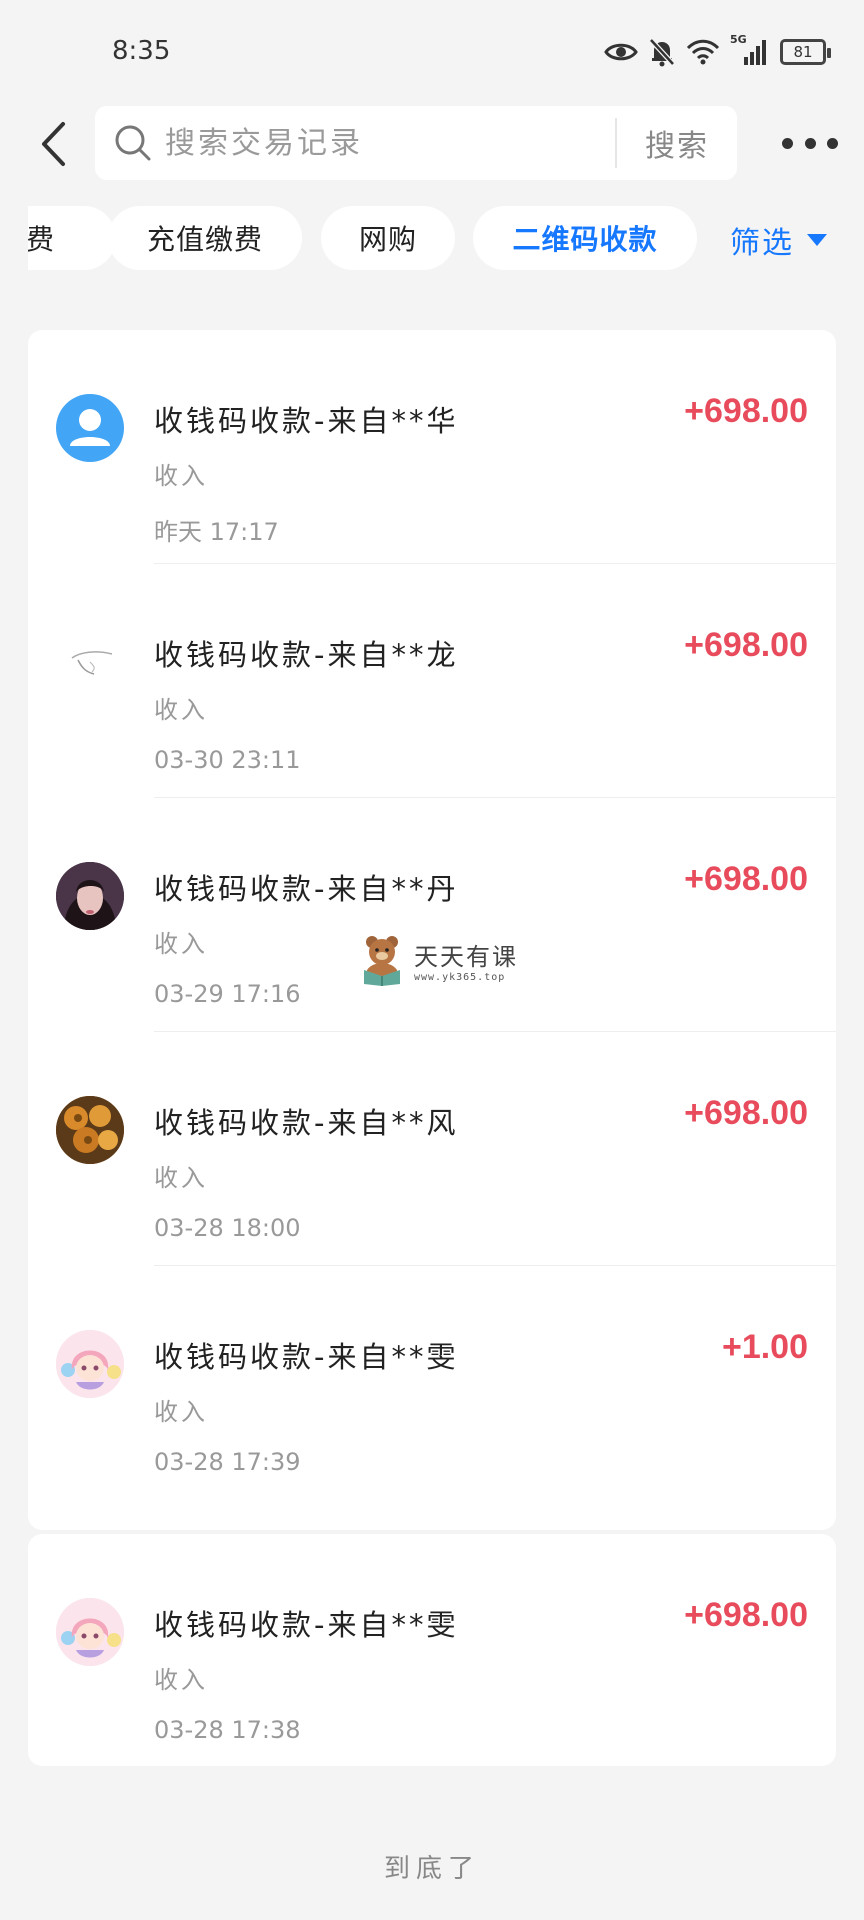 The width and height of the screenshot is (864, 1920). I want to click on chevron-left-icon, so click(53, 144).